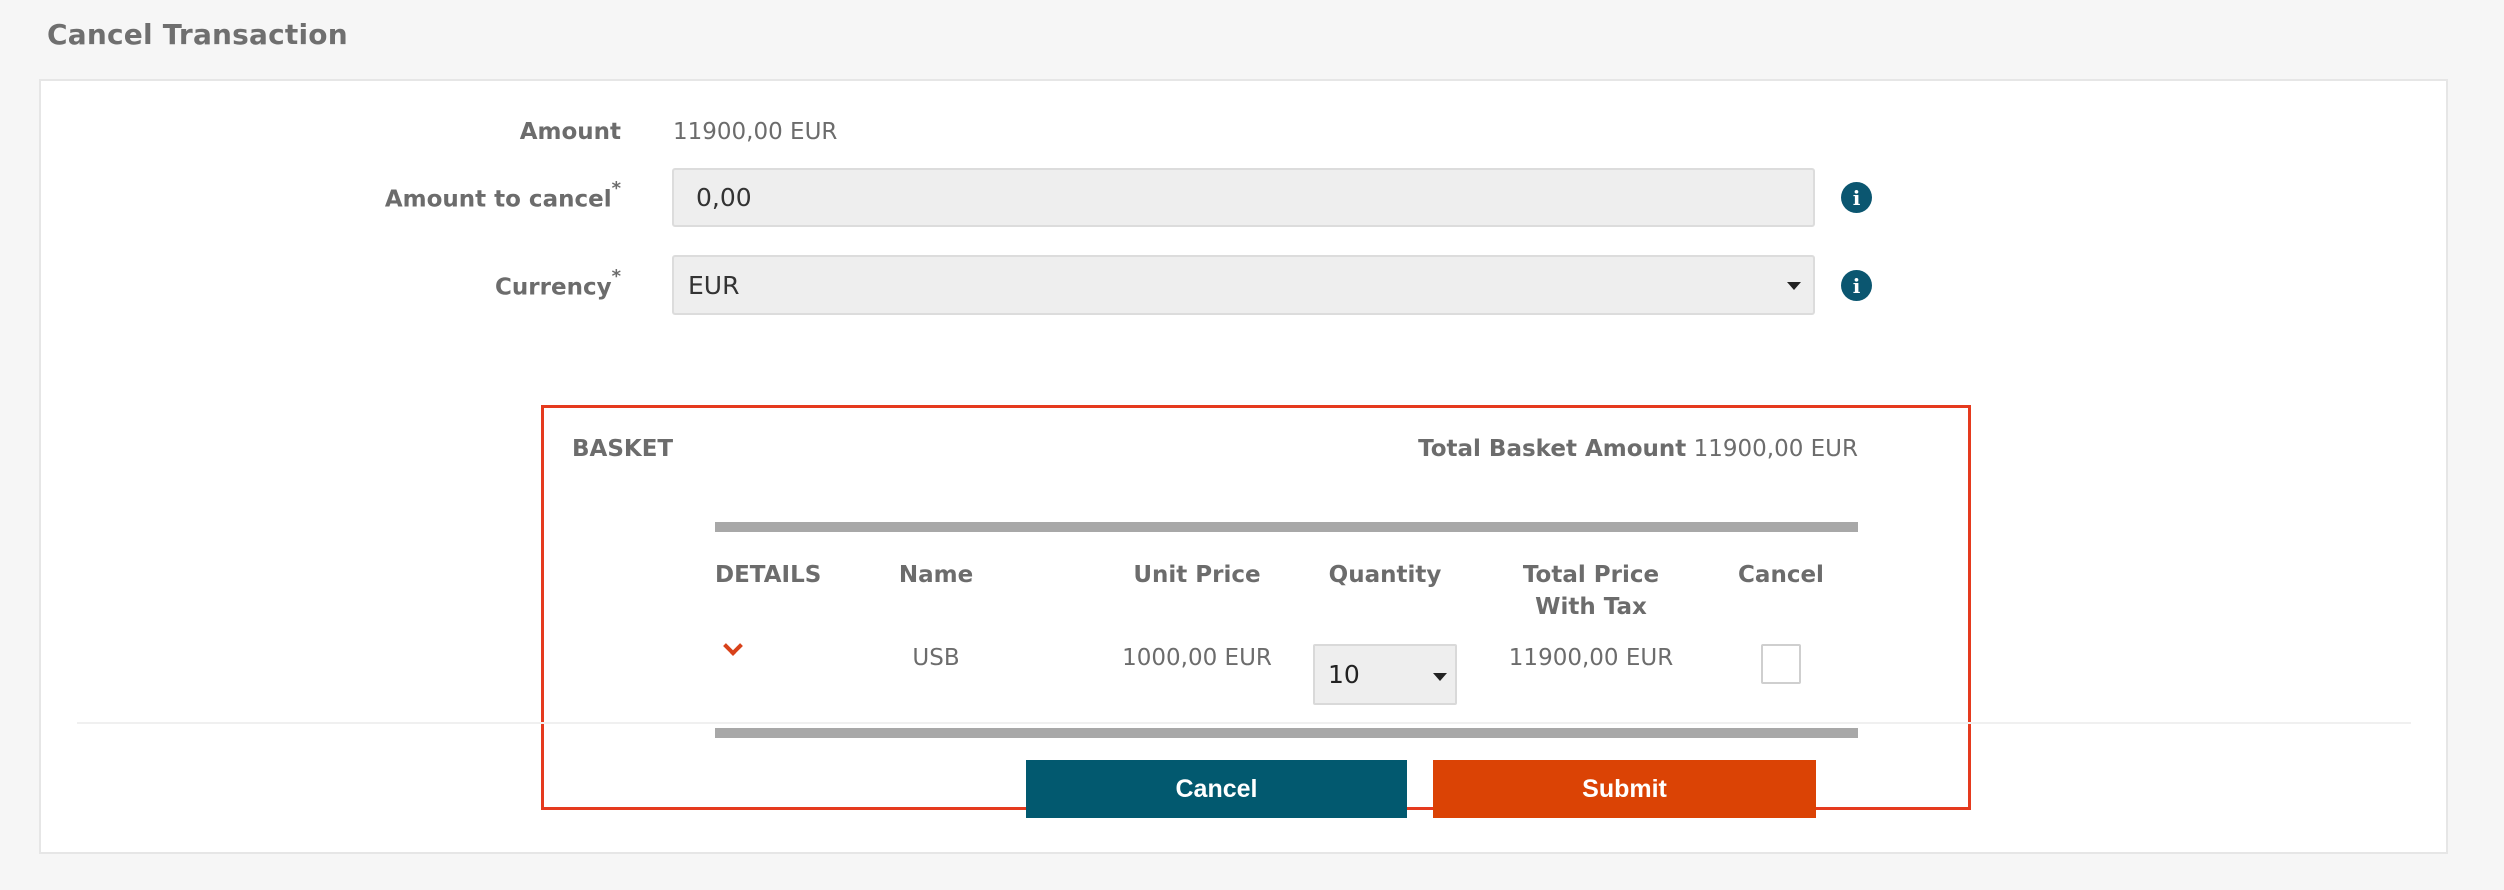 The width and height of the screenshot is (2504, 890). Describe the element at coordinates (1286, 527) in the screenshot. I see `table-top-rule` at that location.